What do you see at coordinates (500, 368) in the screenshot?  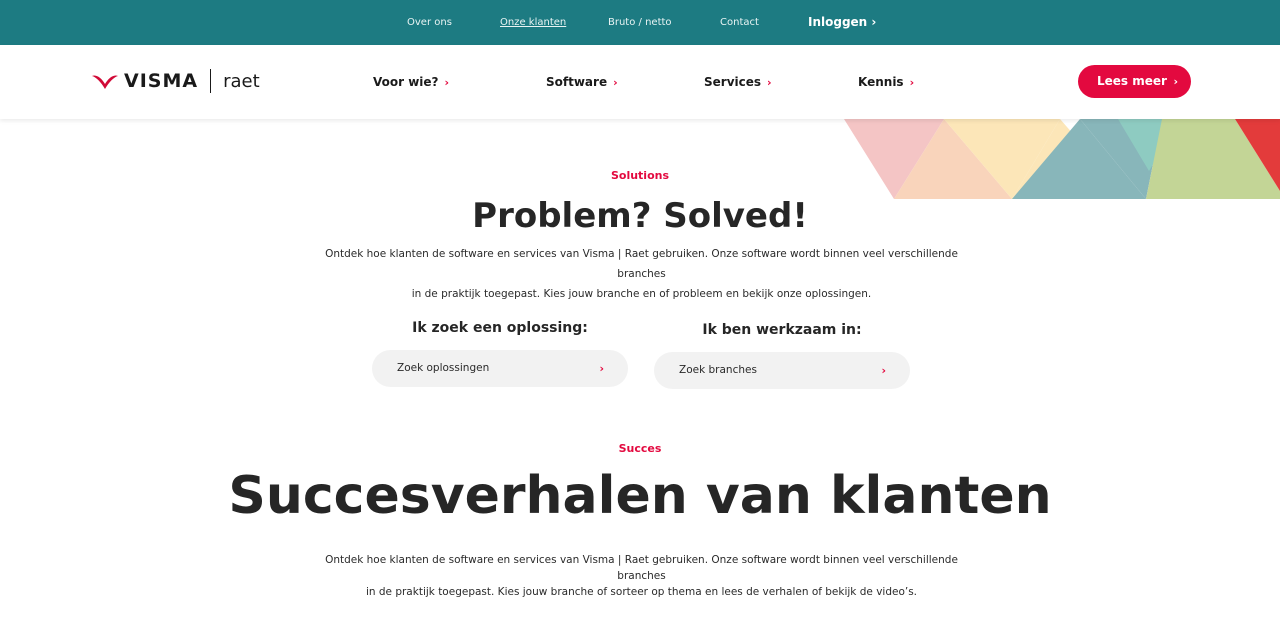 I see `search-solutions-field: Zoek oplossingen ›` at bounding box center [500, 368].